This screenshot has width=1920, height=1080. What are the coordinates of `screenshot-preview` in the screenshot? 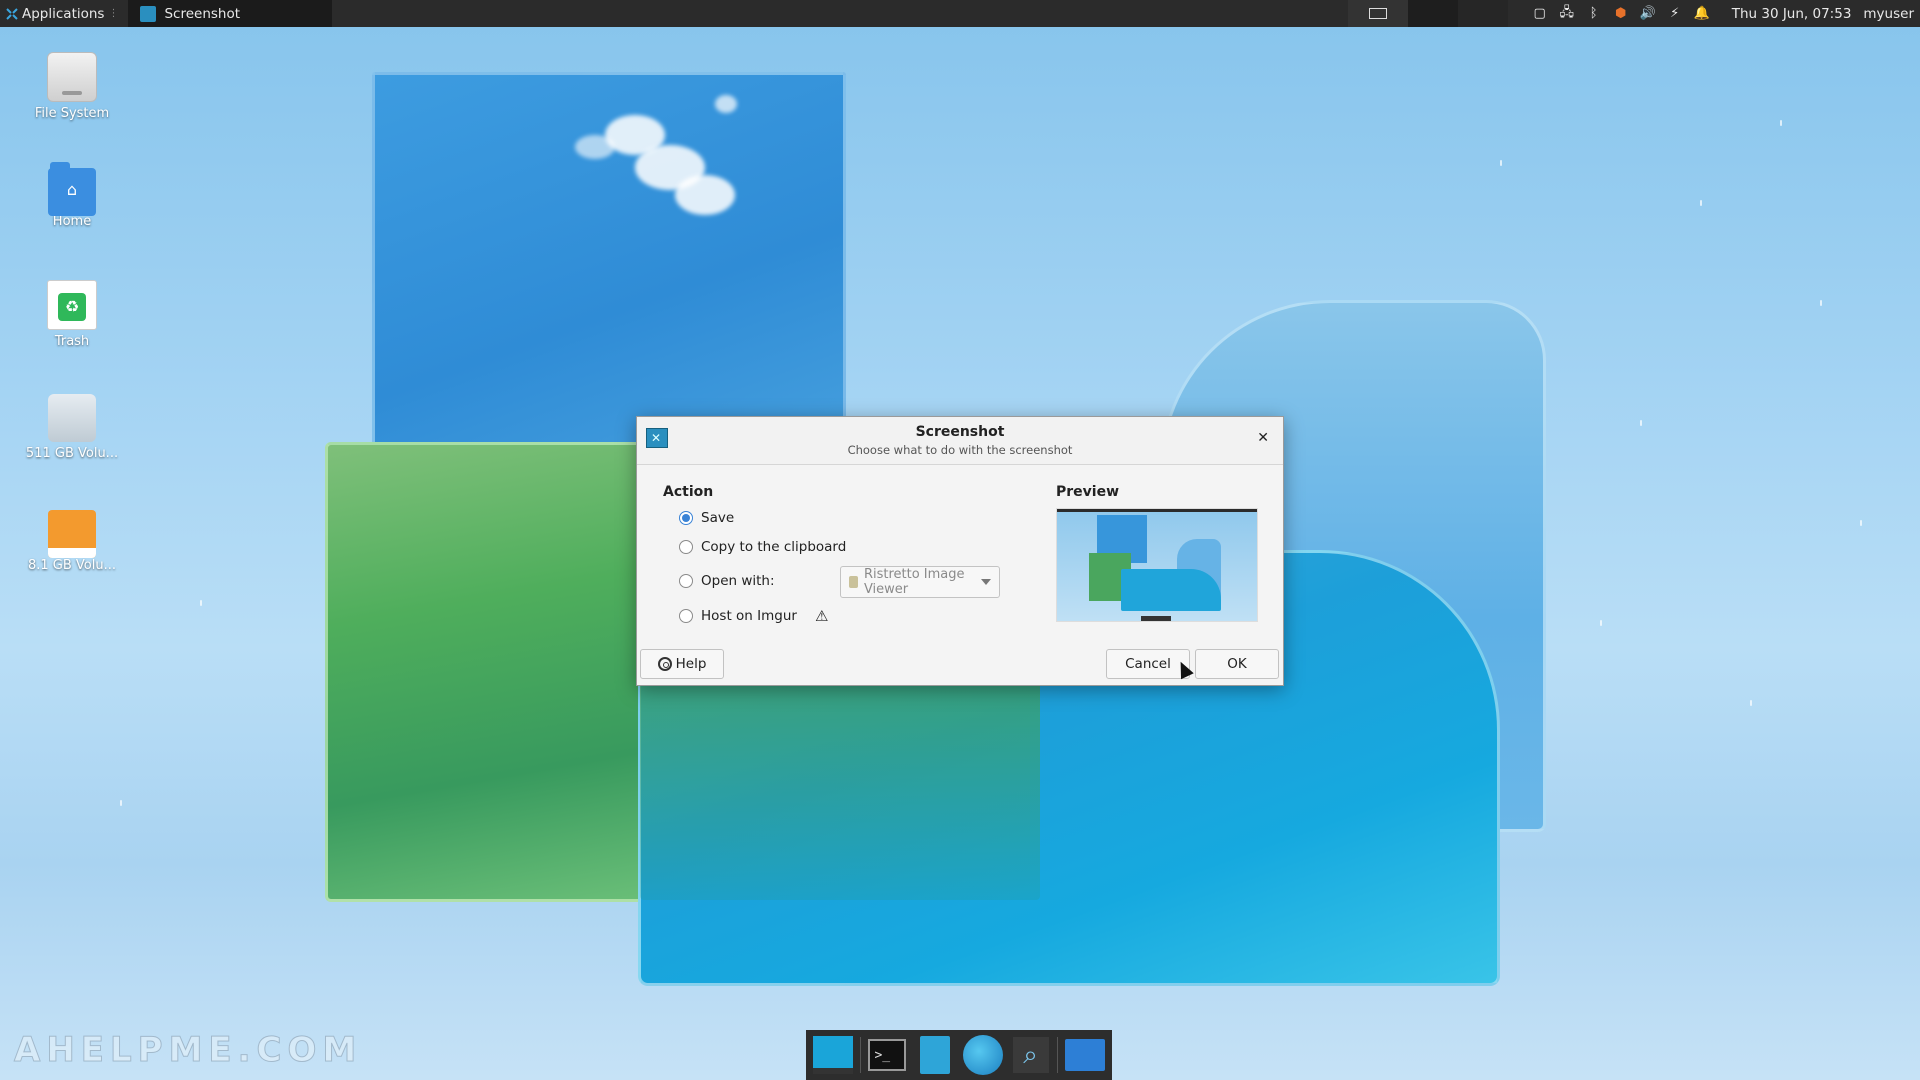 It's located at (1157, 565).